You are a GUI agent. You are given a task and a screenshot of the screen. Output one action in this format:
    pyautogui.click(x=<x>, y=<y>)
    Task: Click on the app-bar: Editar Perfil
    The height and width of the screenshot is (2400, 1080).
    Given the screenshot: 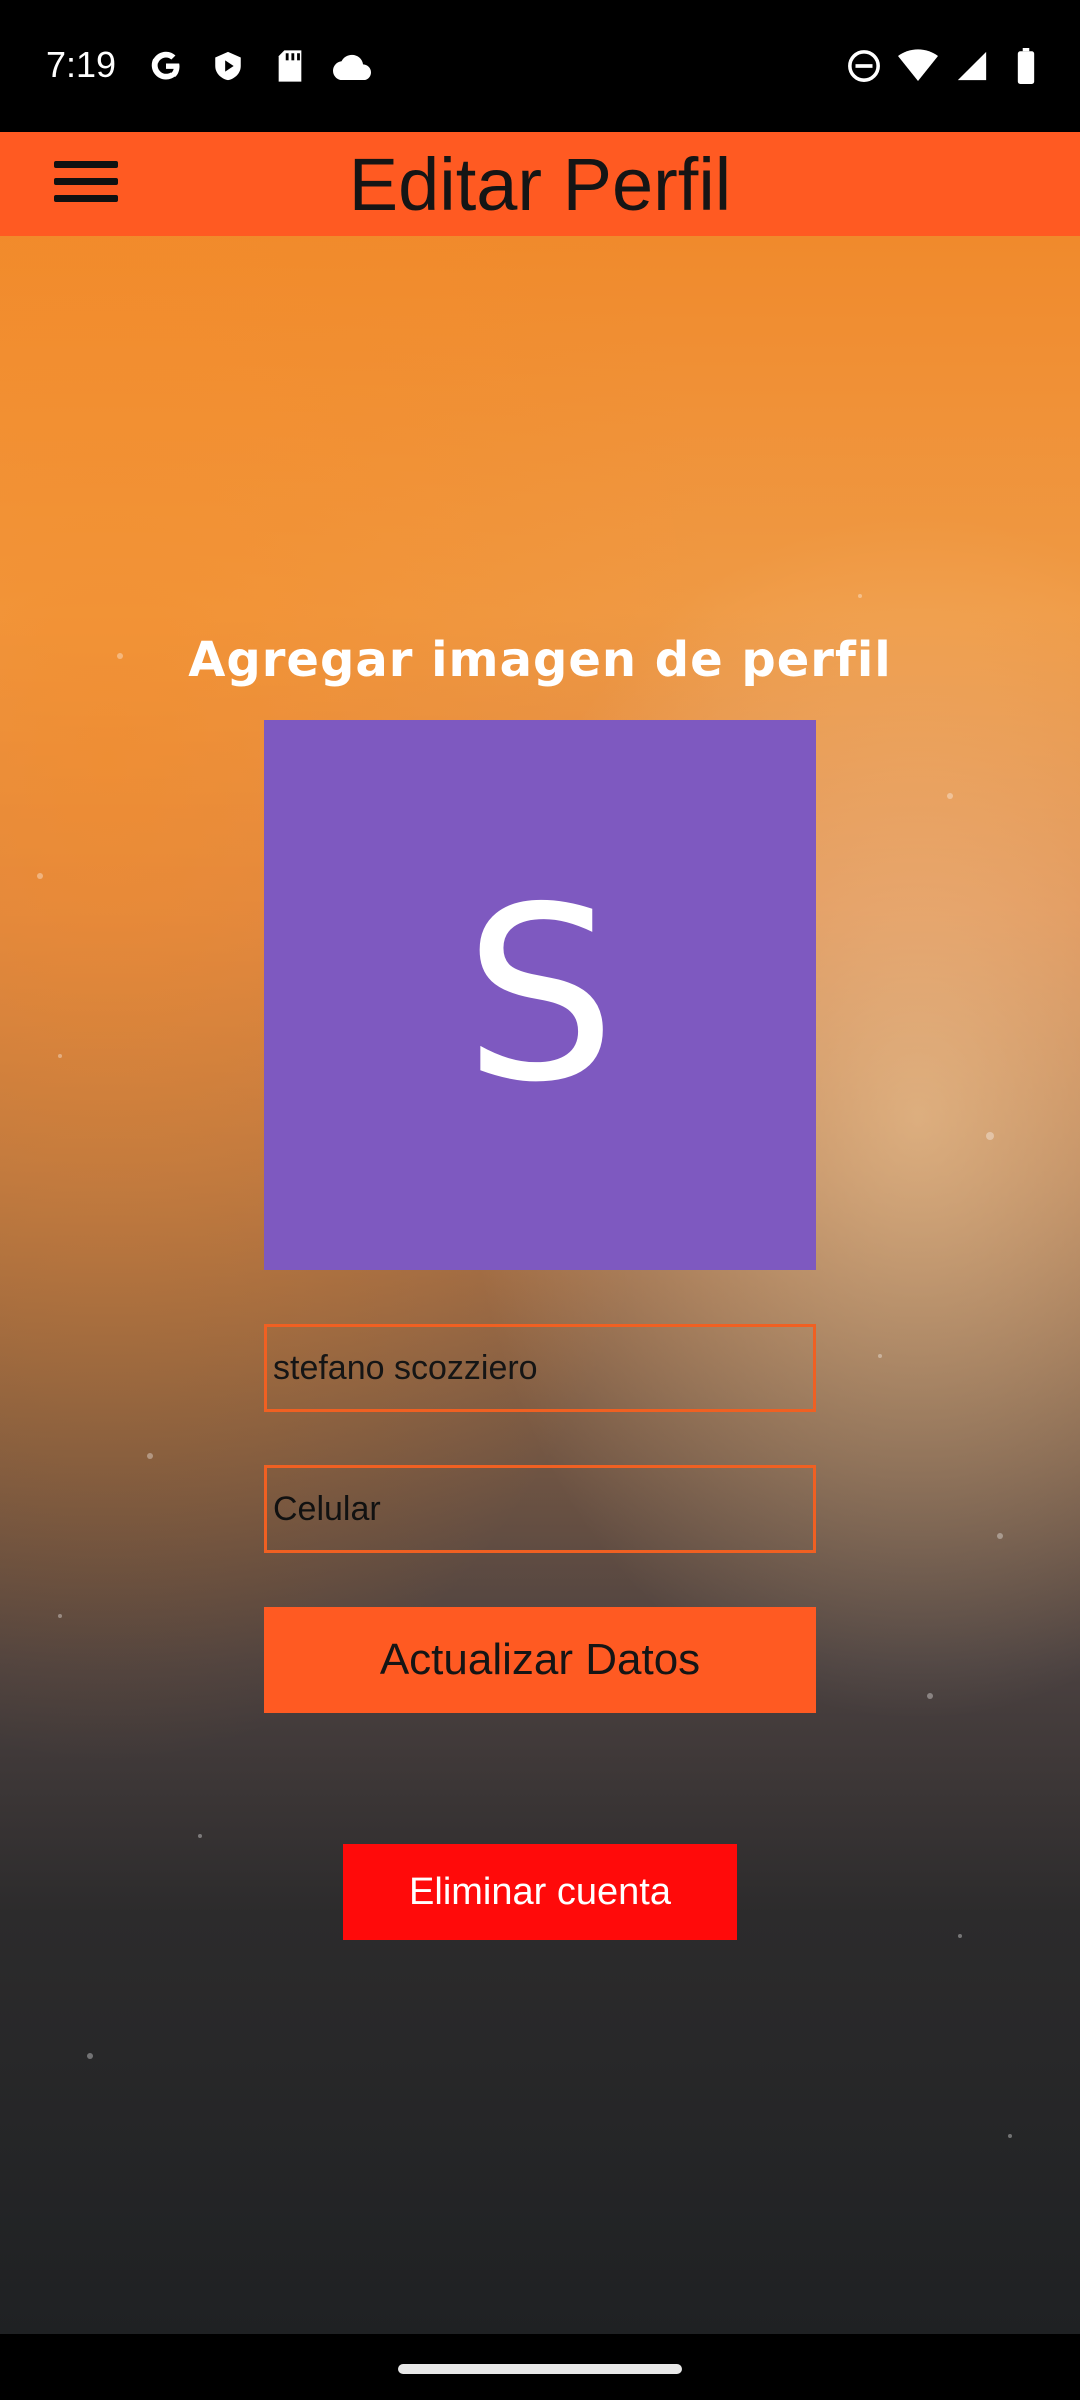 What is the action you would take?
    pyautogui.click(x=540, y=184)
    